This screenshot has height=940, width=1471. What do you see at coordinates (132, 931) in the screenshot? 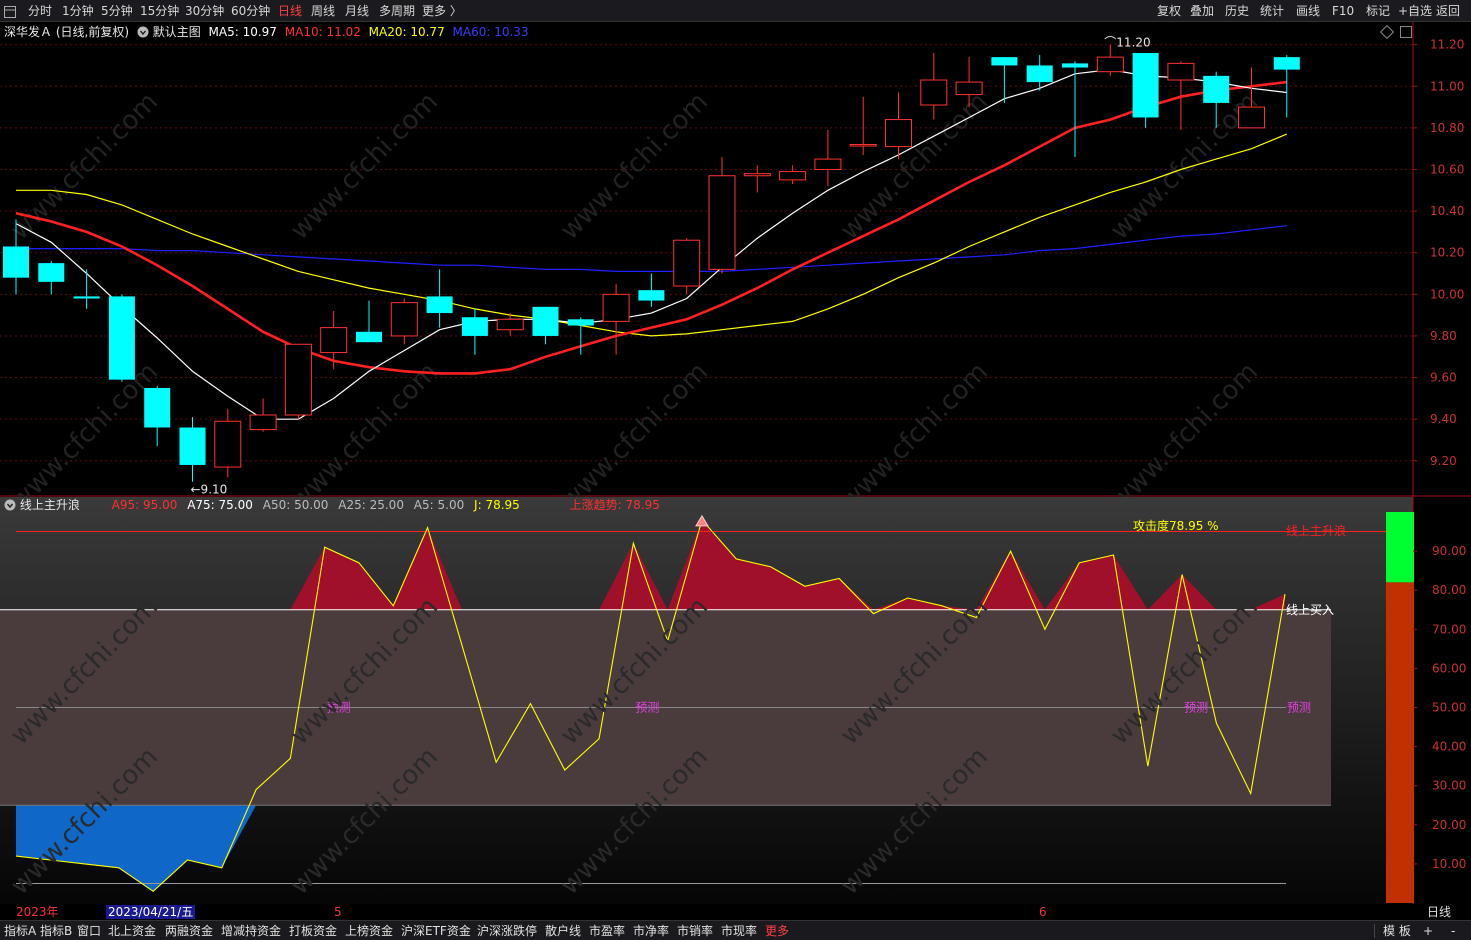
I see `tab-northbound-funds: 北上资金` at bounding box center [132, 931].